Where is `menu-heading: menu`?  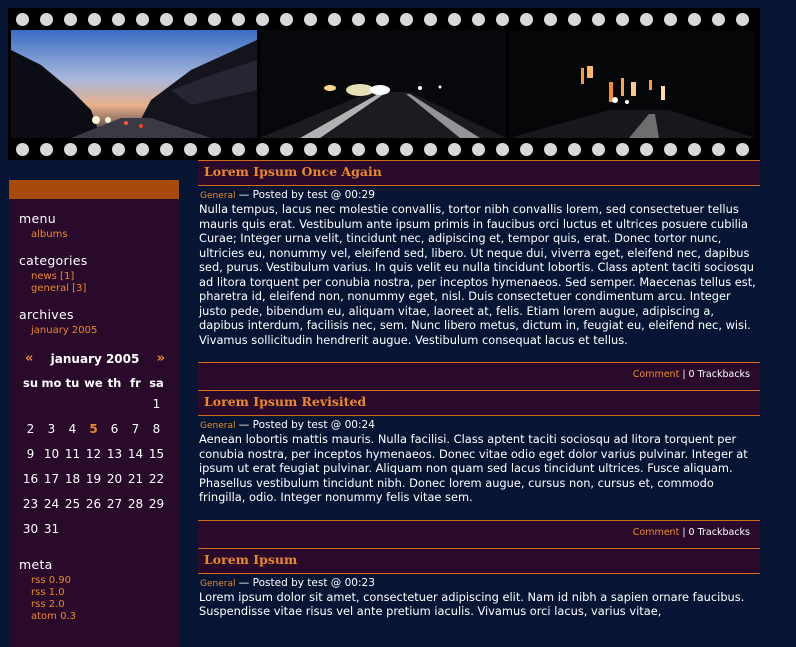 menu-heading: menu is located at coordinates (37, 218).